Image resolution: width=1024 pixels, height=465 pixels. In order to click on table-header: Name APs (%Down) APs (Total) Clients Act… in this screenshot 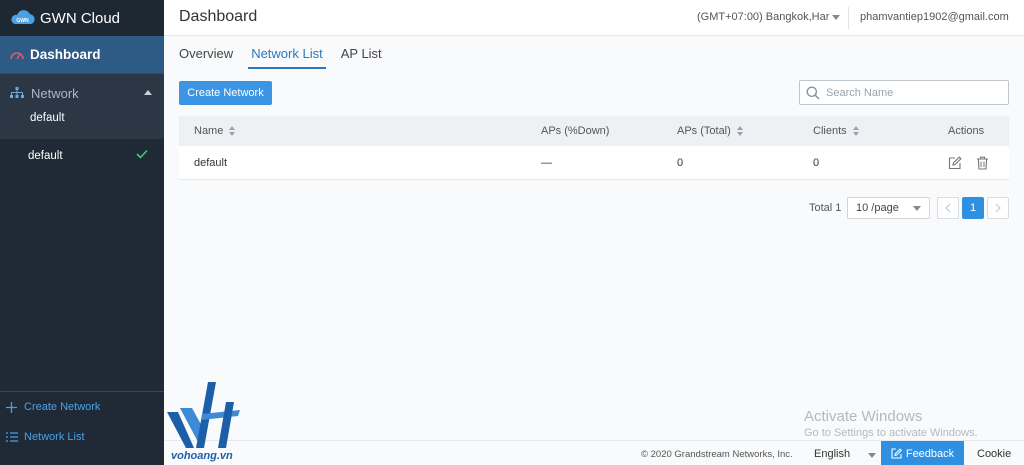, I will do `click(594, 131)`.